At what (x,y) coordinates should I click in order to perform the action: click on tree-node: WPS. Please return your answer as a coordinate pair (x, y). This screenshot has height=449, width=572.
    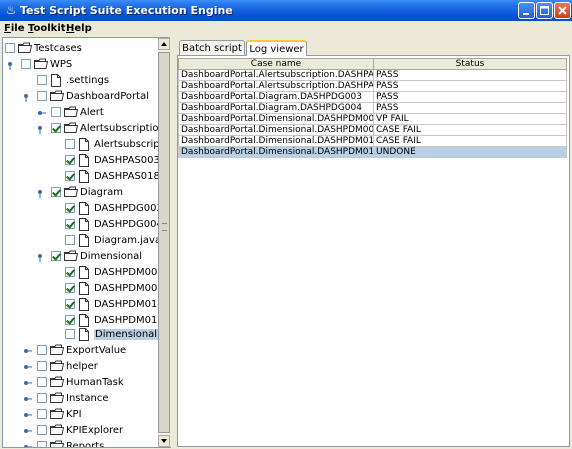
    Looking at the image, I should click on (79, 65).